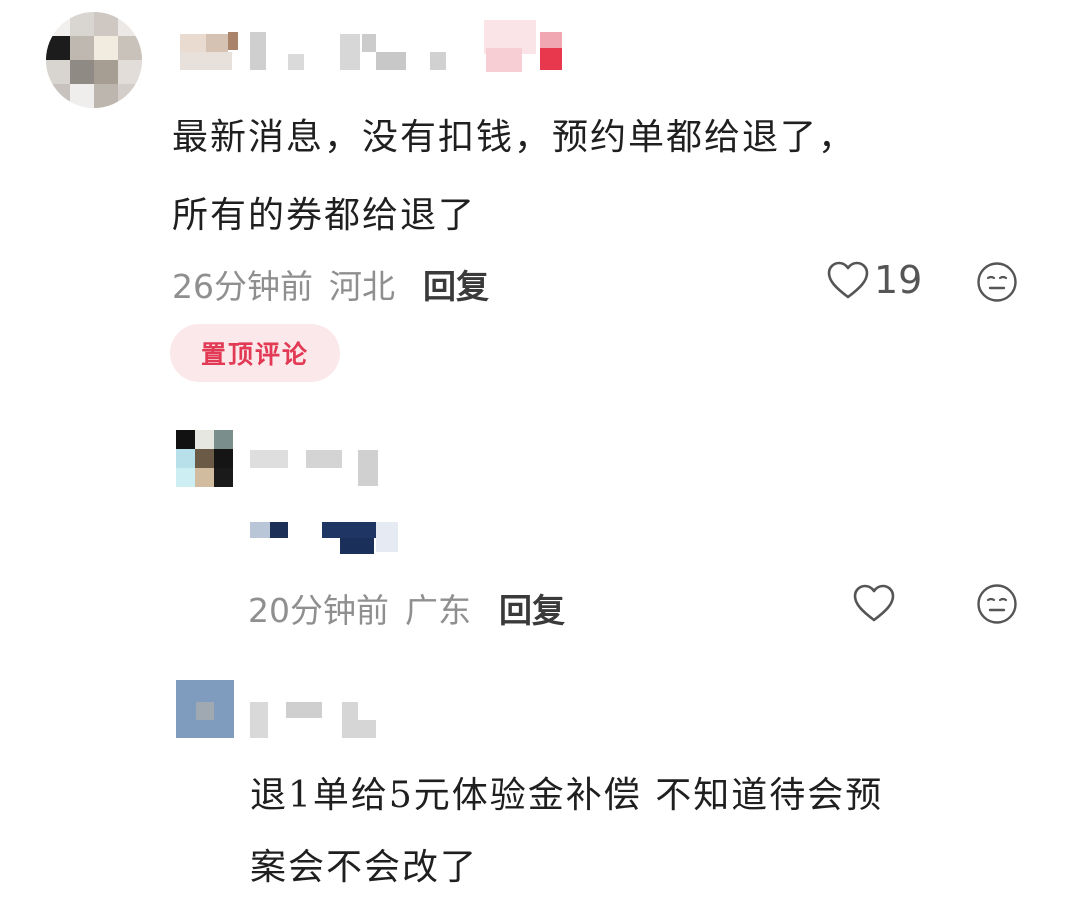  What do you see at coordinates (438, 610) in the screenshot?
I see `location: 广东` at bounding box center [438, 610].